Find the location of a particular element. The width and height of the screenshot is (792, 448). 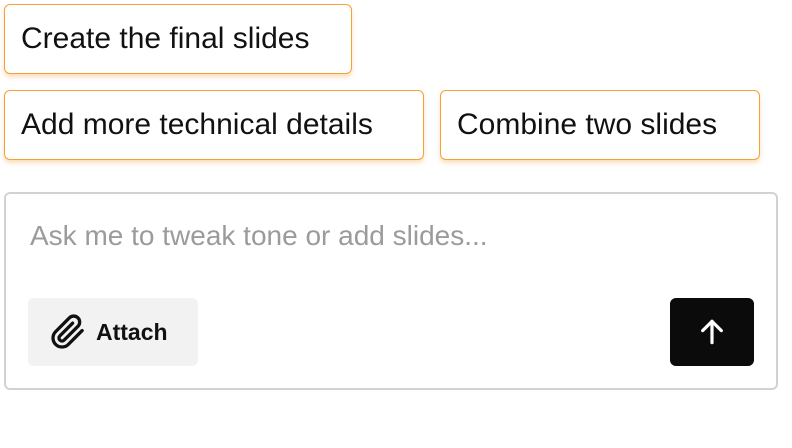

suggestion-add-technical-details: Add more technical details is located at coordinates (214, 125).